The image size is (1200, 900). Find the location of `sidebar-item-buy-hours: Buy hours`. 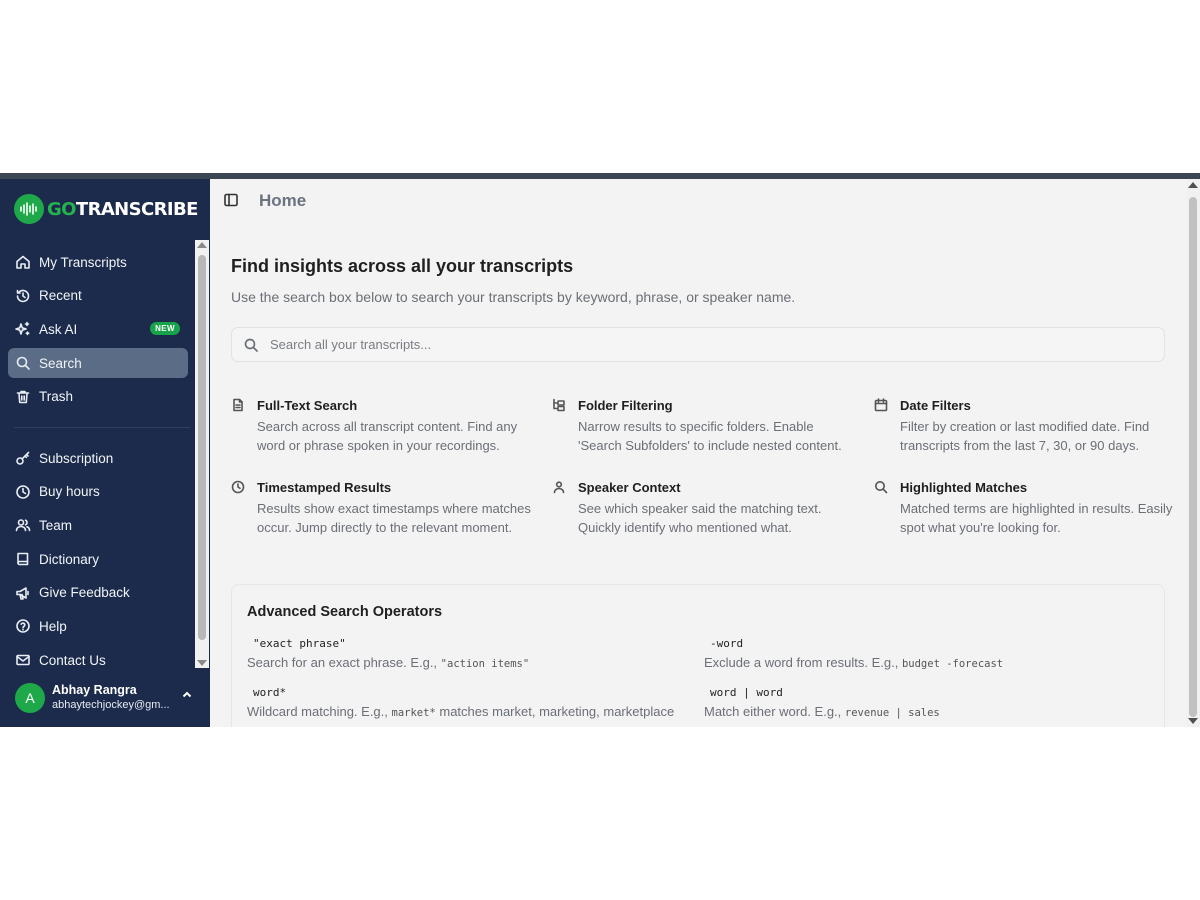

sidebar-item-buy-hours: Buy hours is located at coordinates (98, 492).